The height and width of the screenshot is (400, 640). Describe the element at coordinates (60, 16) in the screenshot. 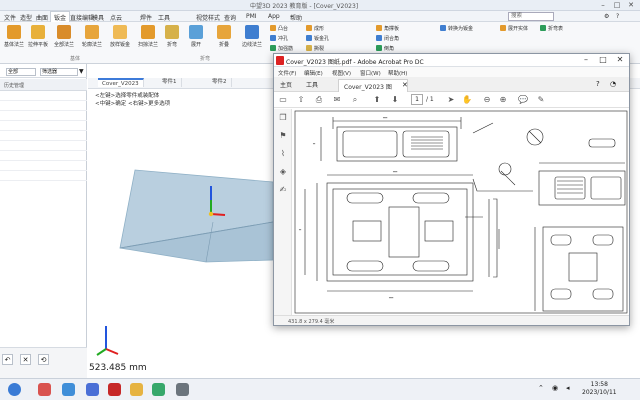

I see `menu-sheetmetal: 钣金` at that location.